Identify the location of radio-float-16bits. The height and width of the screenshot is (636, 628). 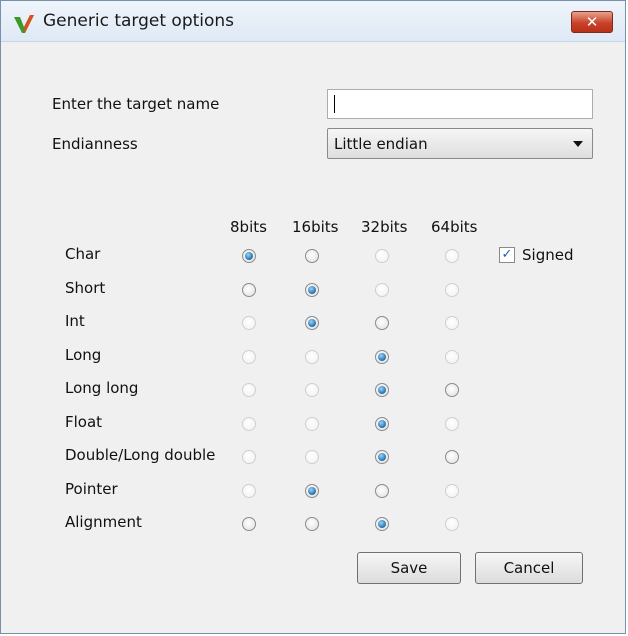
(312, 423).